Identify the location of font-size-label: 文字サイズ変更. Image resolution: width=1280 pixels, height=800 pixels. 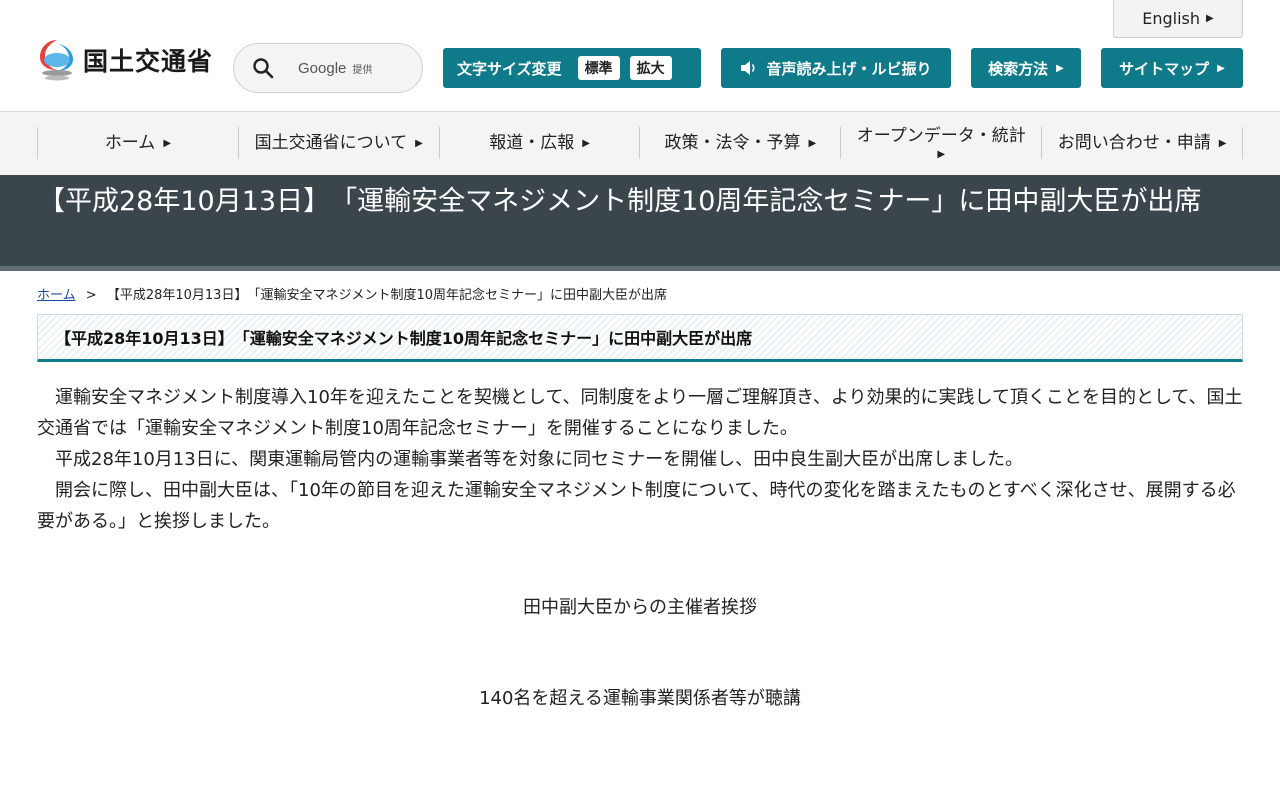
(509, 68).